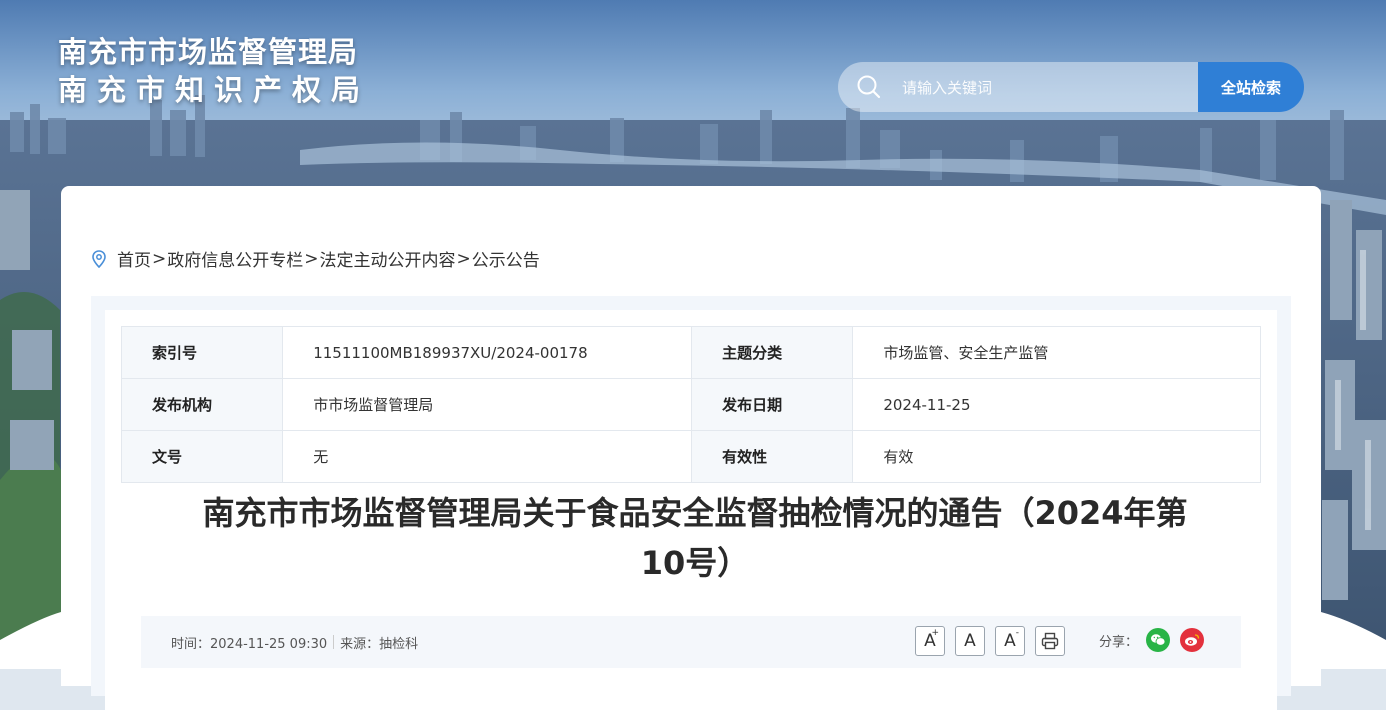 The image size is (1386, 710). I want to click on article-title: 南充市市场监督管理局关于食品安全监督抽检情况的通告（2024年第 10号）, so click(695, 538).